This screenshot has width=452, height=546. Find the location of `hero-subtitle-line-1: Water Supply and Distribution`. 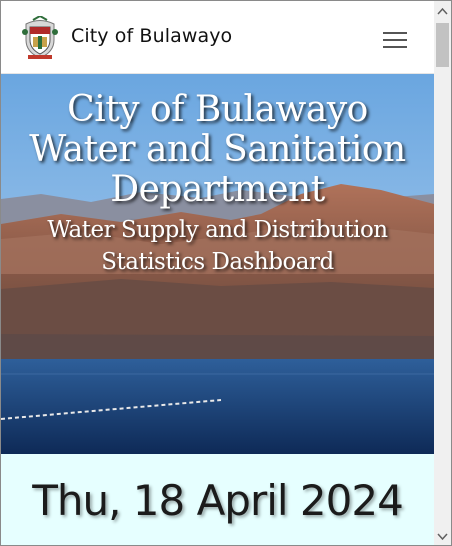

hero-subtitle-line-1: Water Supply and Distribution is located at coordinates (217, 230).